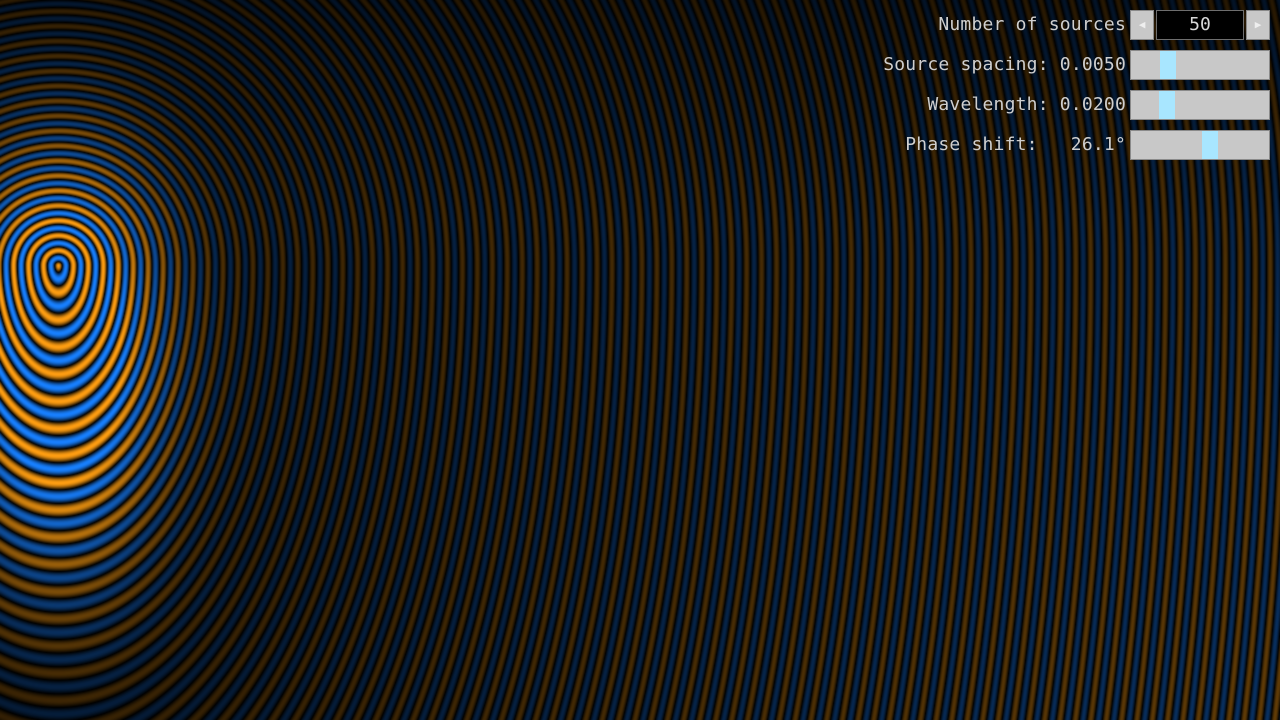 The width and height of the screenshot is (1280, 720). What do you see at coordinates (1015, 144) in the screenshot?
I see `phase-label: Phase shift: 26.1°` at bounding box center [1015, 144].